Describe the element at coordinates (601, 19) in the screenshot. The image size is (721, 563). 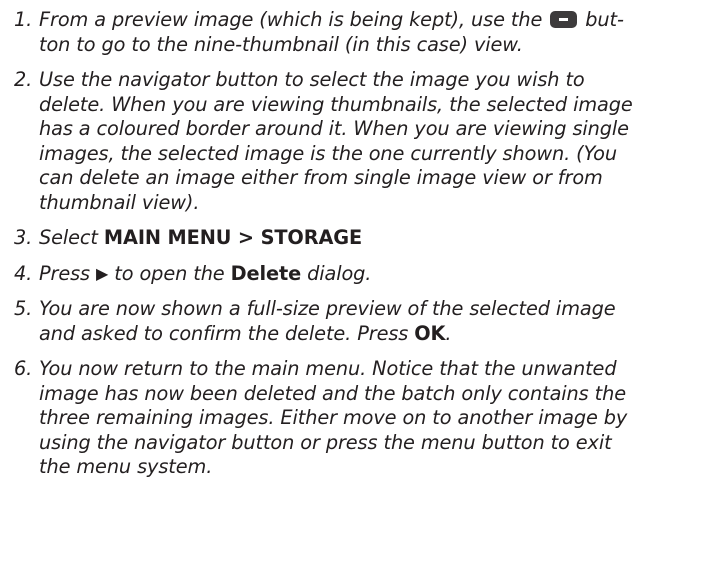
I see `step-text-part: but-` at that location.